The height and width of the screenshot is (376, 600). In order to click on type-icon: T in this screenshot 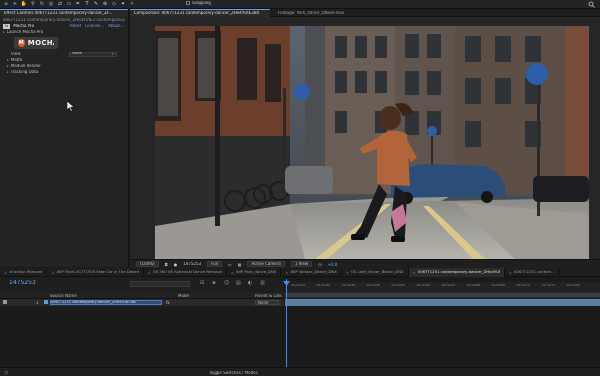, I will do `click(87, 4)`.